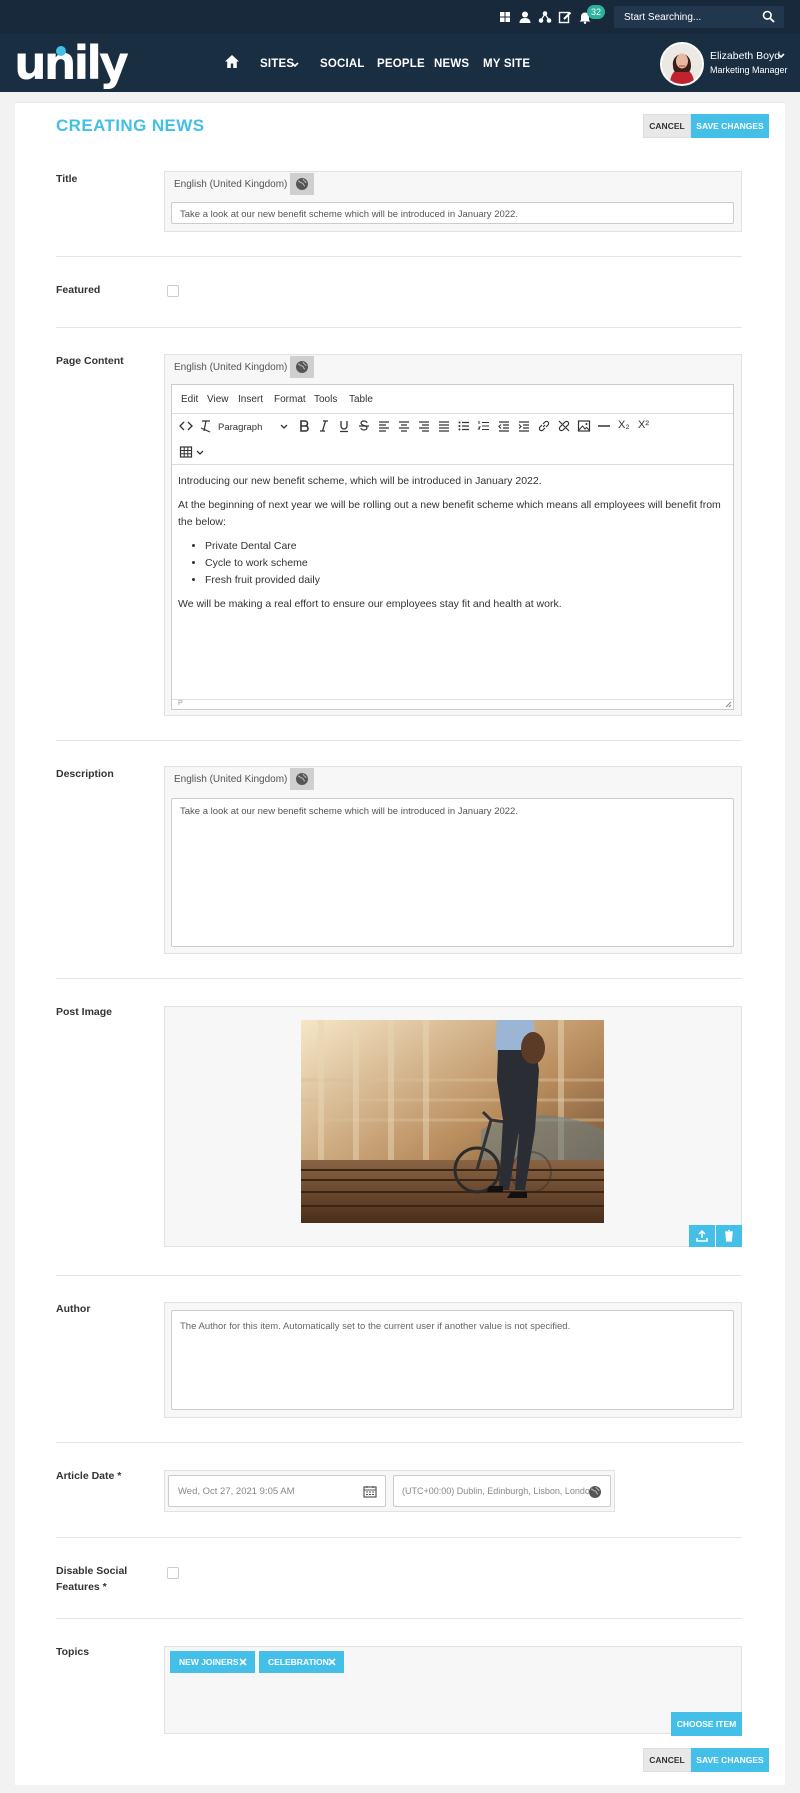  I want to click on link-icon, so click(544, 426).